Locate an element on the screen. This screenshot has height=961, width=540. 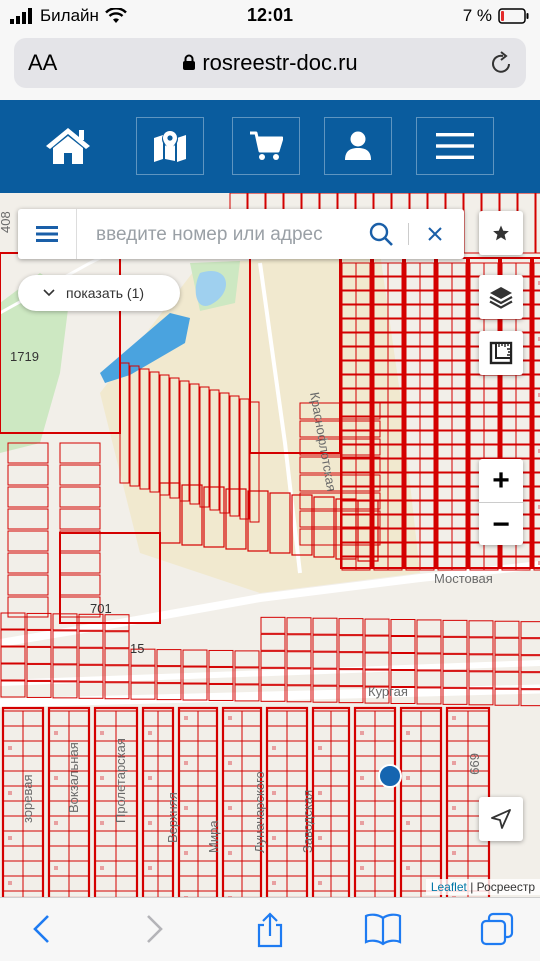
cart-icon is located at coordinates (266, 145).